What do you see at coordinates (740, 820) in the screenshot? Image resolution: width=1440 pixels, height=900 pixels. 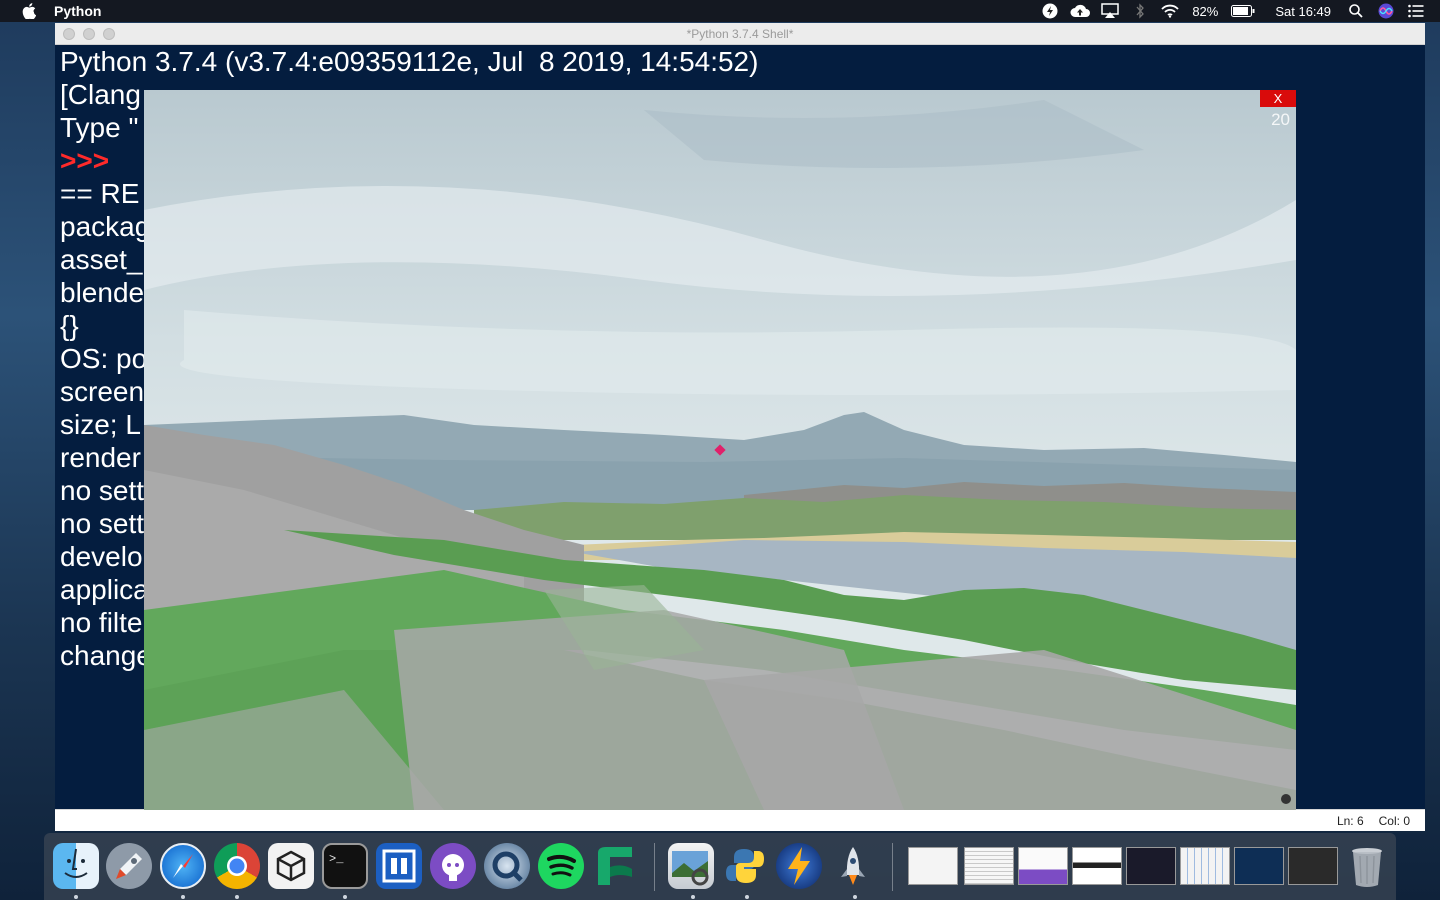 I see `shell-status-bar: Ln: 6 Col: 0` at bounding box center [740, 820].